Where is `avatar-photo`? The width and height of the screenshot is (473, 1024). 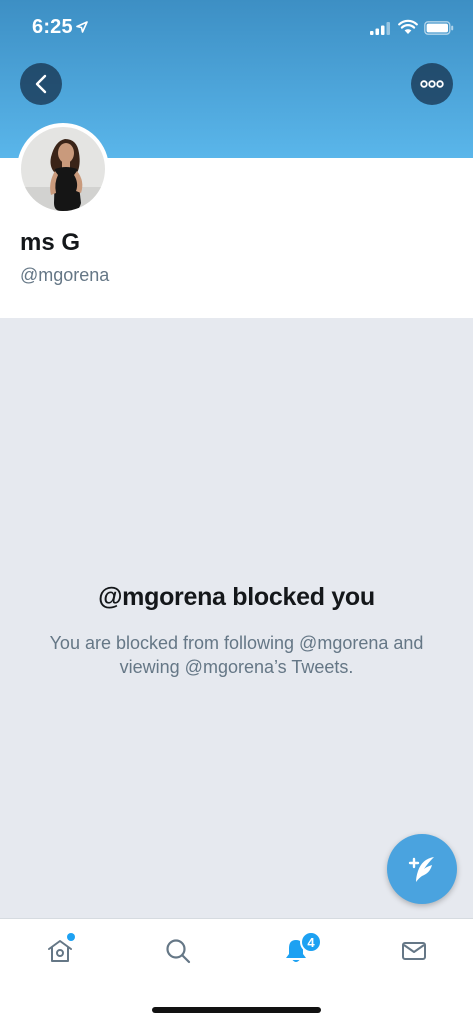
avatar-photo is located at coordinates (63, 169).